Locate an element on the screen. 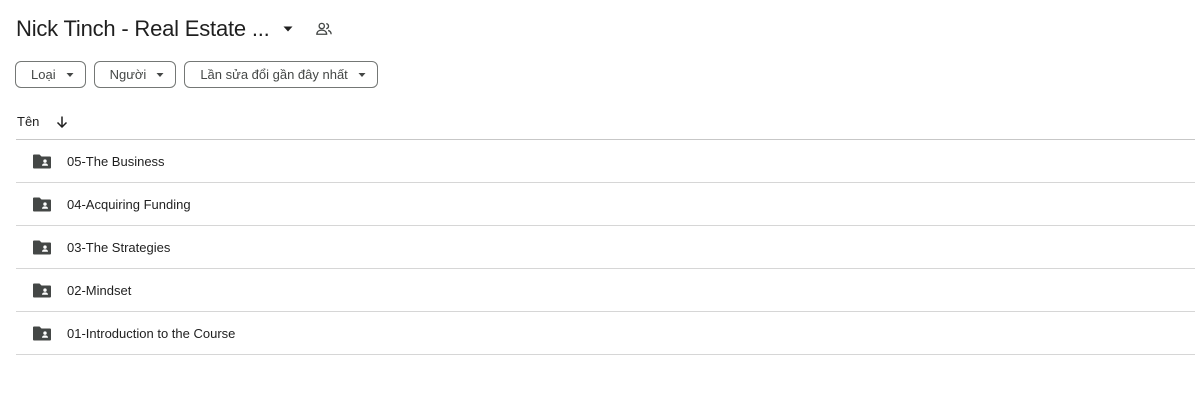 This screenshot has height=408, width=1195. list-item: 03-The Strategies is located at coordinates (605, 247).